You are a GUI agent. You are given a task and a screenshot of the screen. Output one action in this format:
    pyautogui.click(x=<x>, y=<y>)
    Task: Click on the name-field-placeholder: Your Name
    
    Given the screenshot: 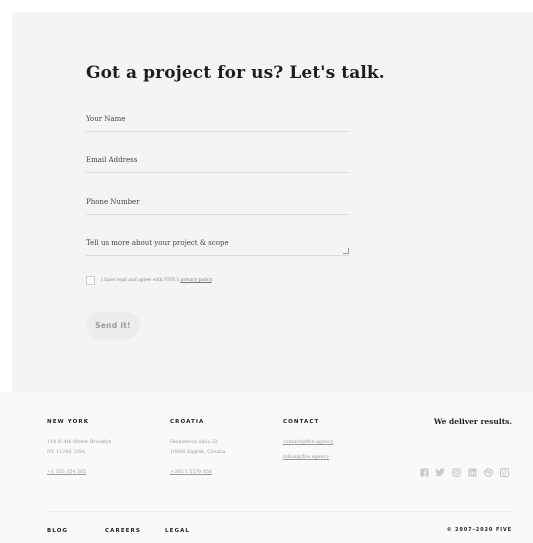 What is the action you would take?
    pyautogui.click(x=106, y=119)
    